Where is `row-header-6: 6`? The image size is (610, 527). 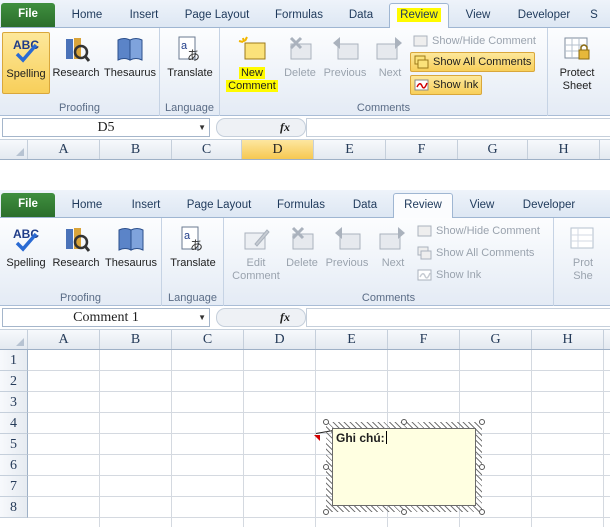 row-header-6: 6 is located at coordinates (14, 465).